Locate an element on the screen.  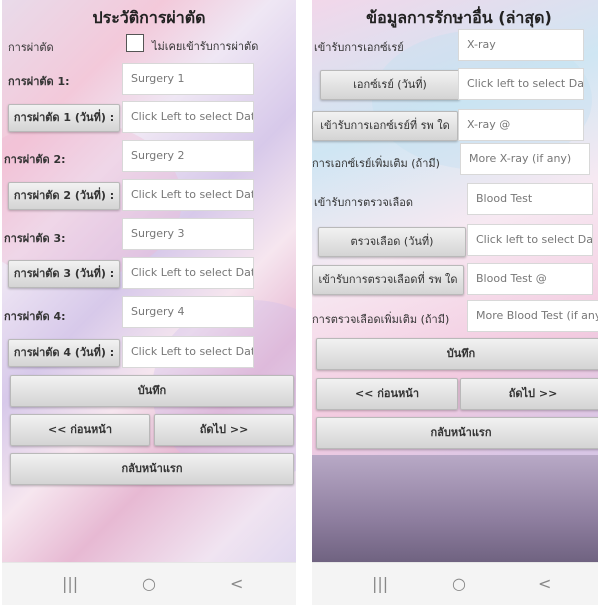
xray-more-label: การเอกซ์เรย์เพิ่มเติม (ถ้ามี) is located at coordinates (376, 163).